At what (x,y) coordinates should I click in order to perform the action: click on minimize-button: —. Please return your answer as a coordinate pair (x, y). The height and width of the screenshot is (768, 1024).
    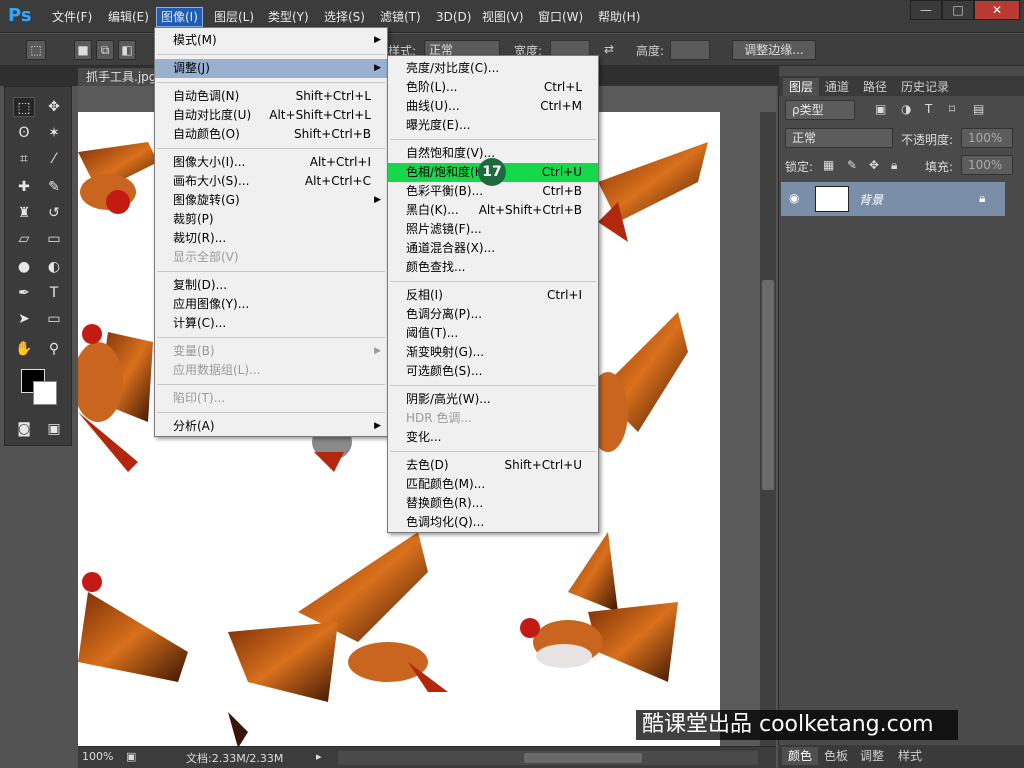
    Looking at the image, I should click on (926, 10).